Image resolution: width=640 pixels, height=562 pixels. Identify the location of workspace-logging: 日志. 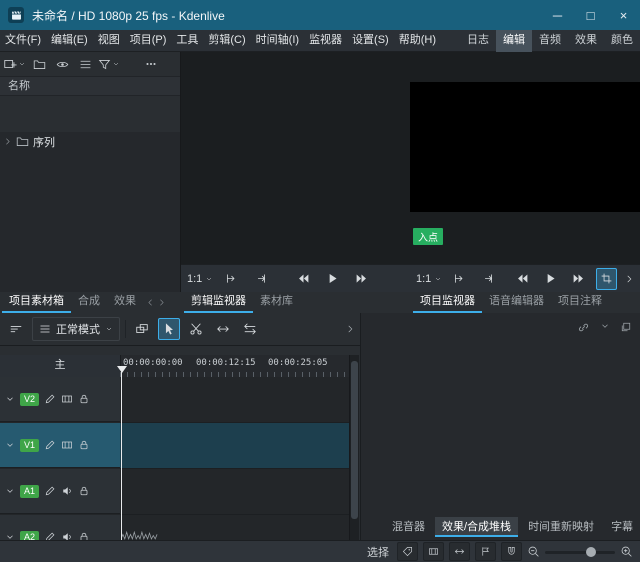
(478, 41).